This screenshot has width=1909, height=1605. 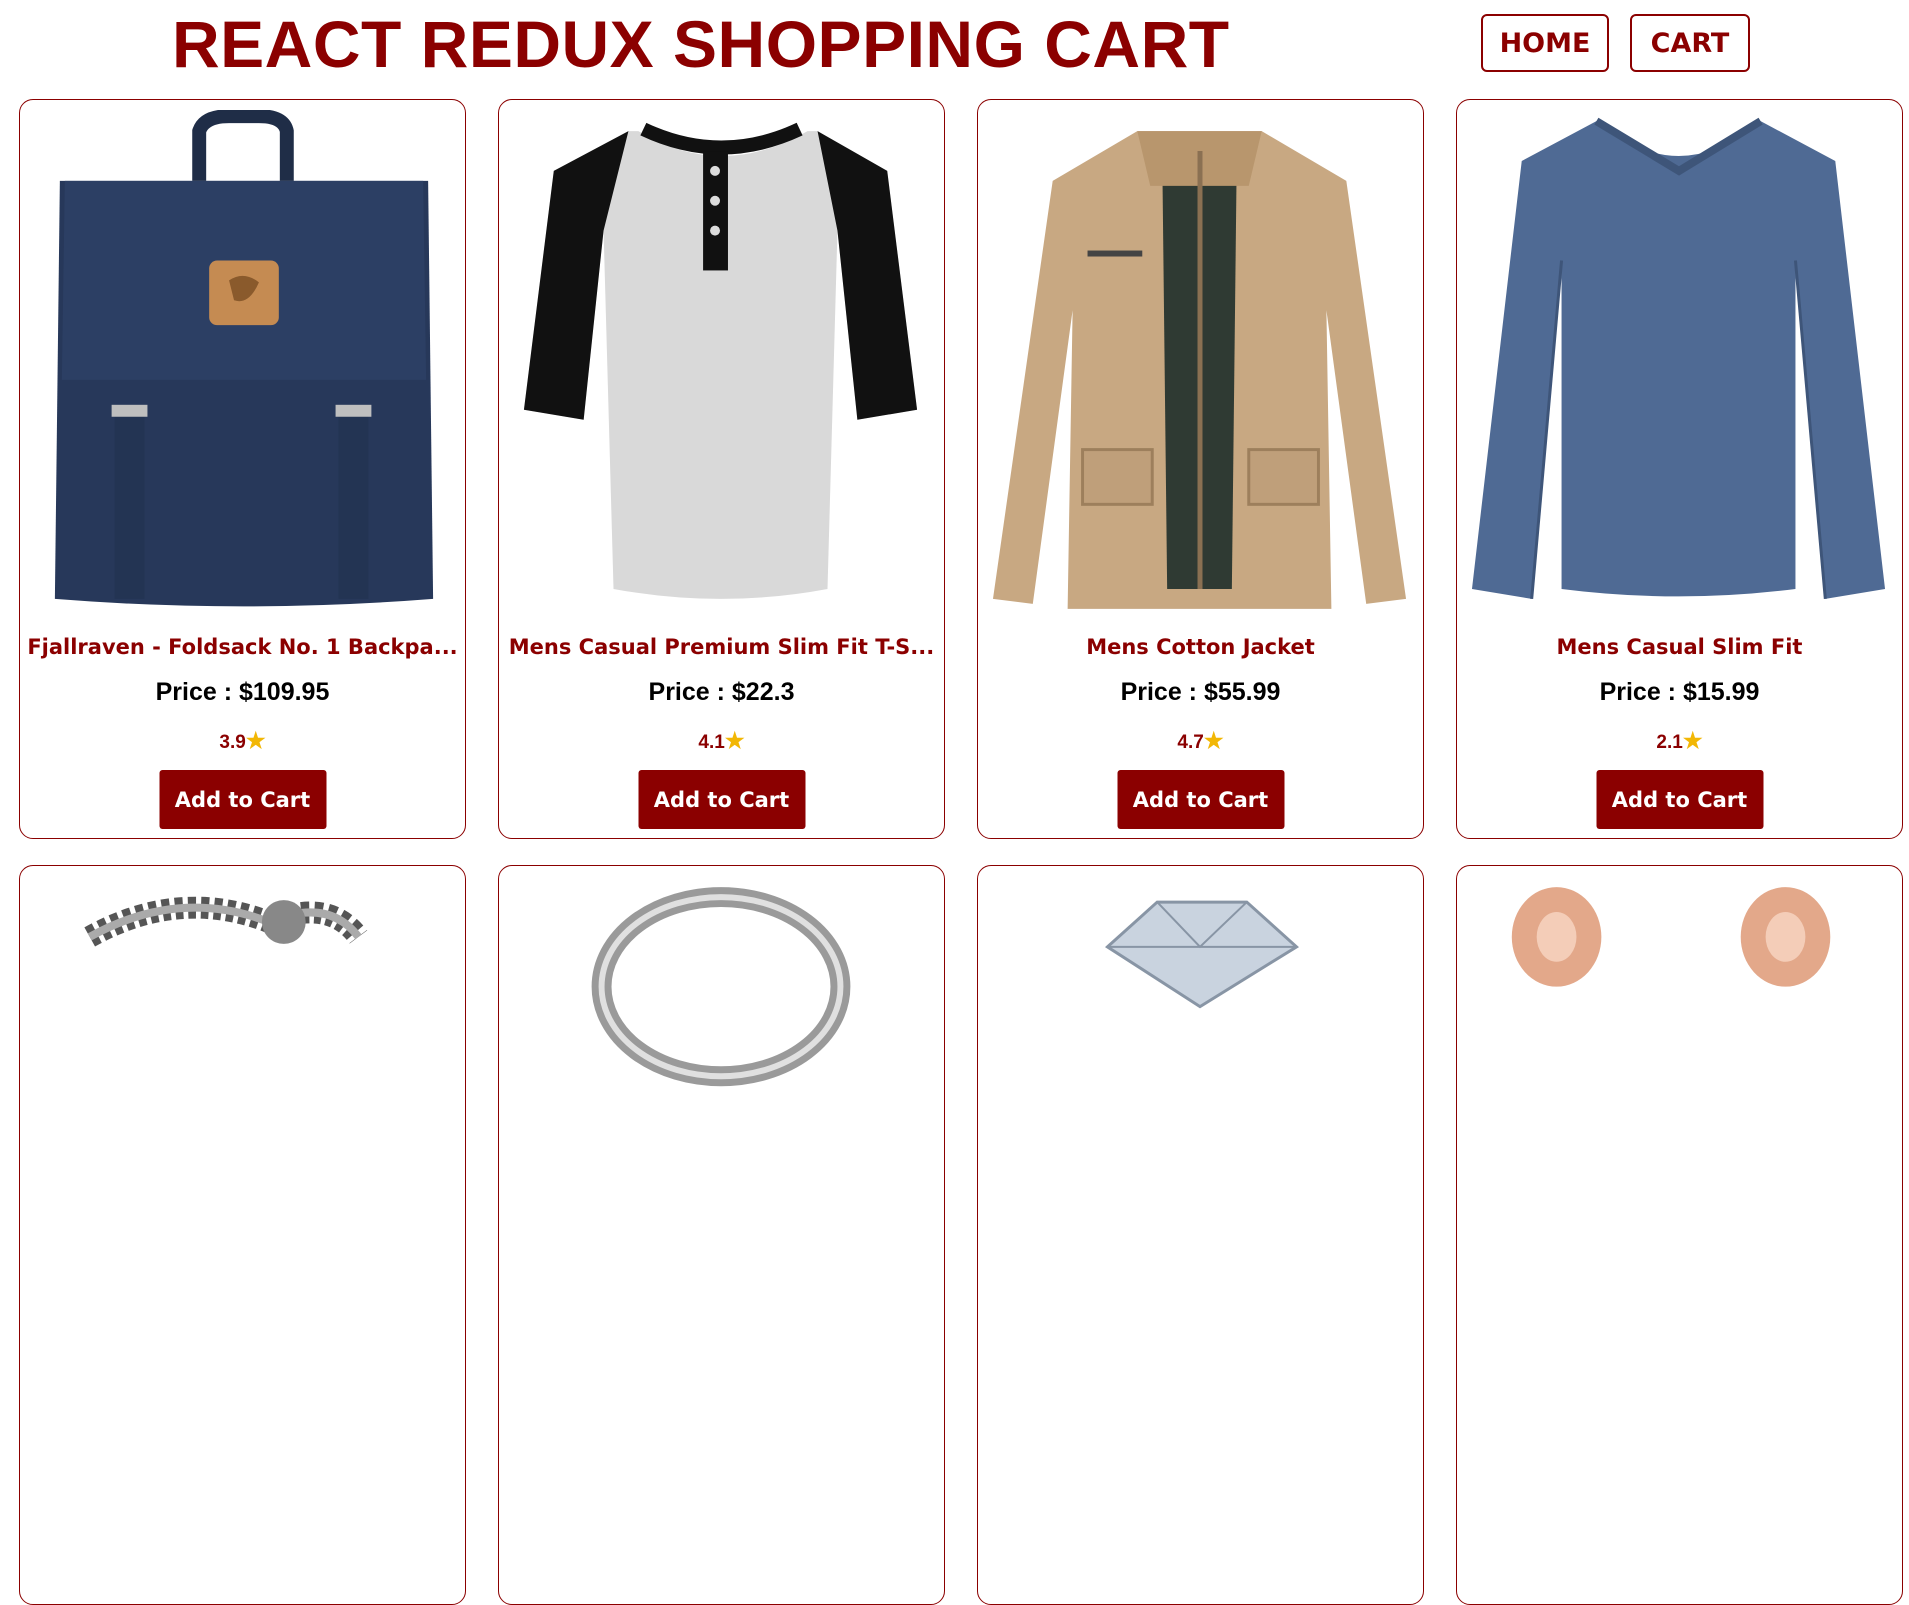 What do you see at coordinates (1615, 43) in the screenshot?
I see `top-nav: HOME CART` at bounding box center [1615, 43].